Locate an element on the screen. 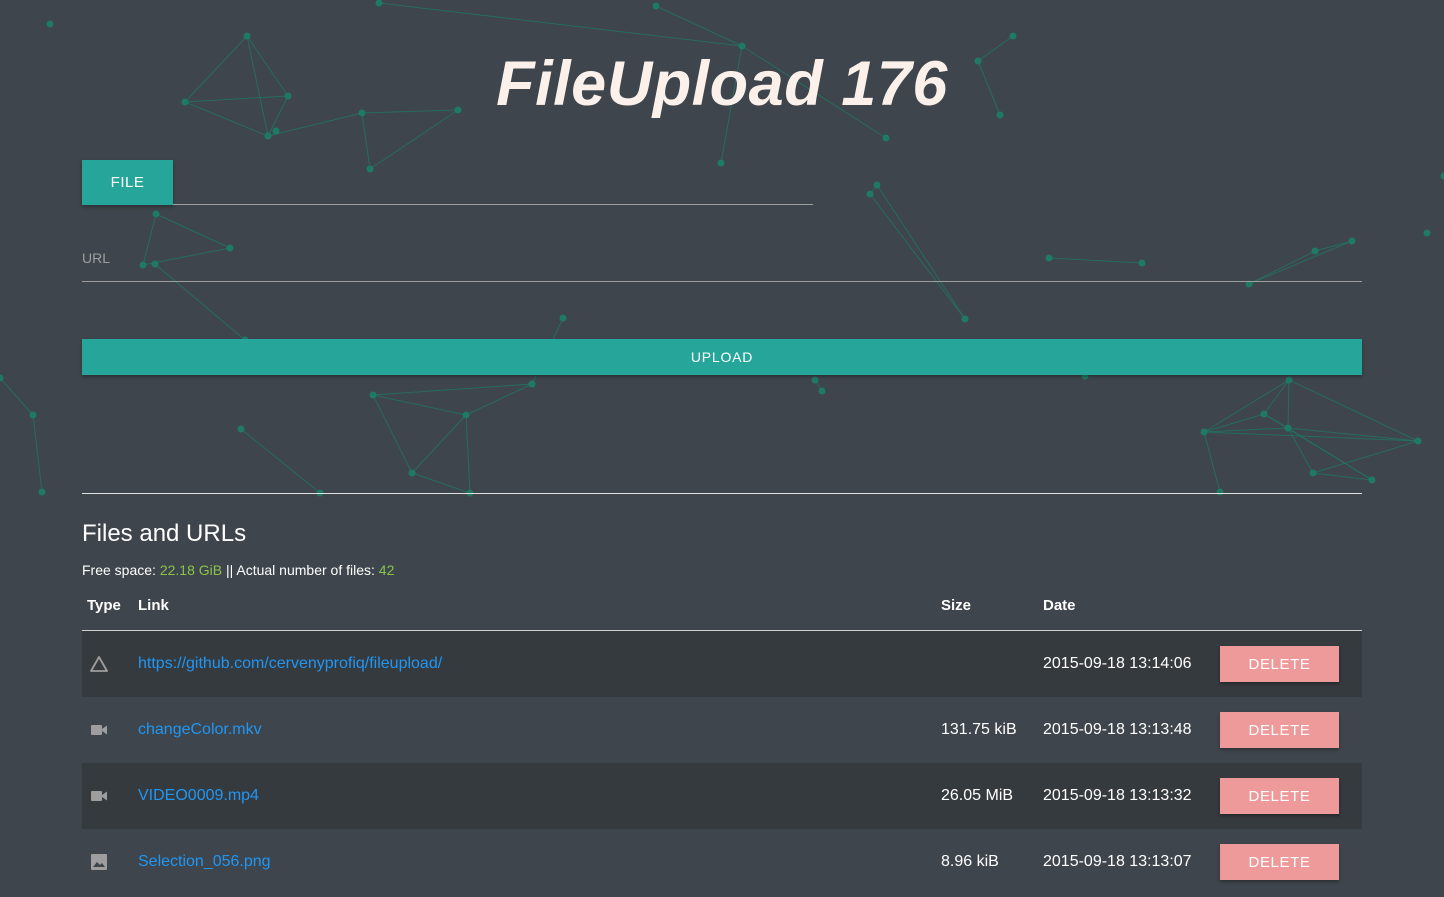 The height and width of the screenshot is (897, 1444). file-link: changeColor.mkv is located at coordinates (200, 729).